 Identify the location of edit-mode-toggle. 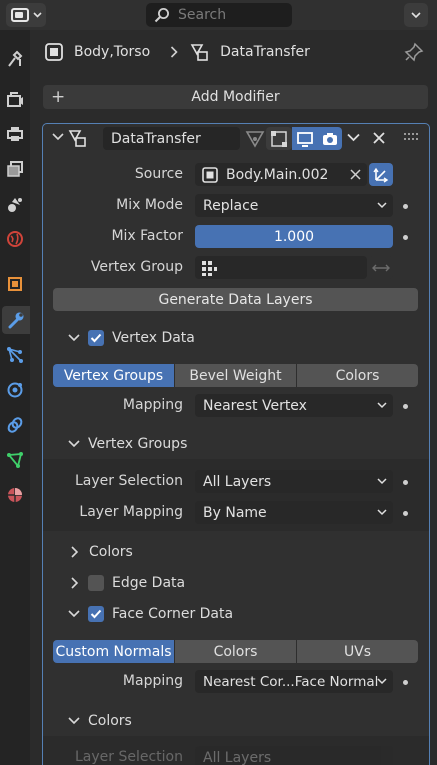
(279, 138).